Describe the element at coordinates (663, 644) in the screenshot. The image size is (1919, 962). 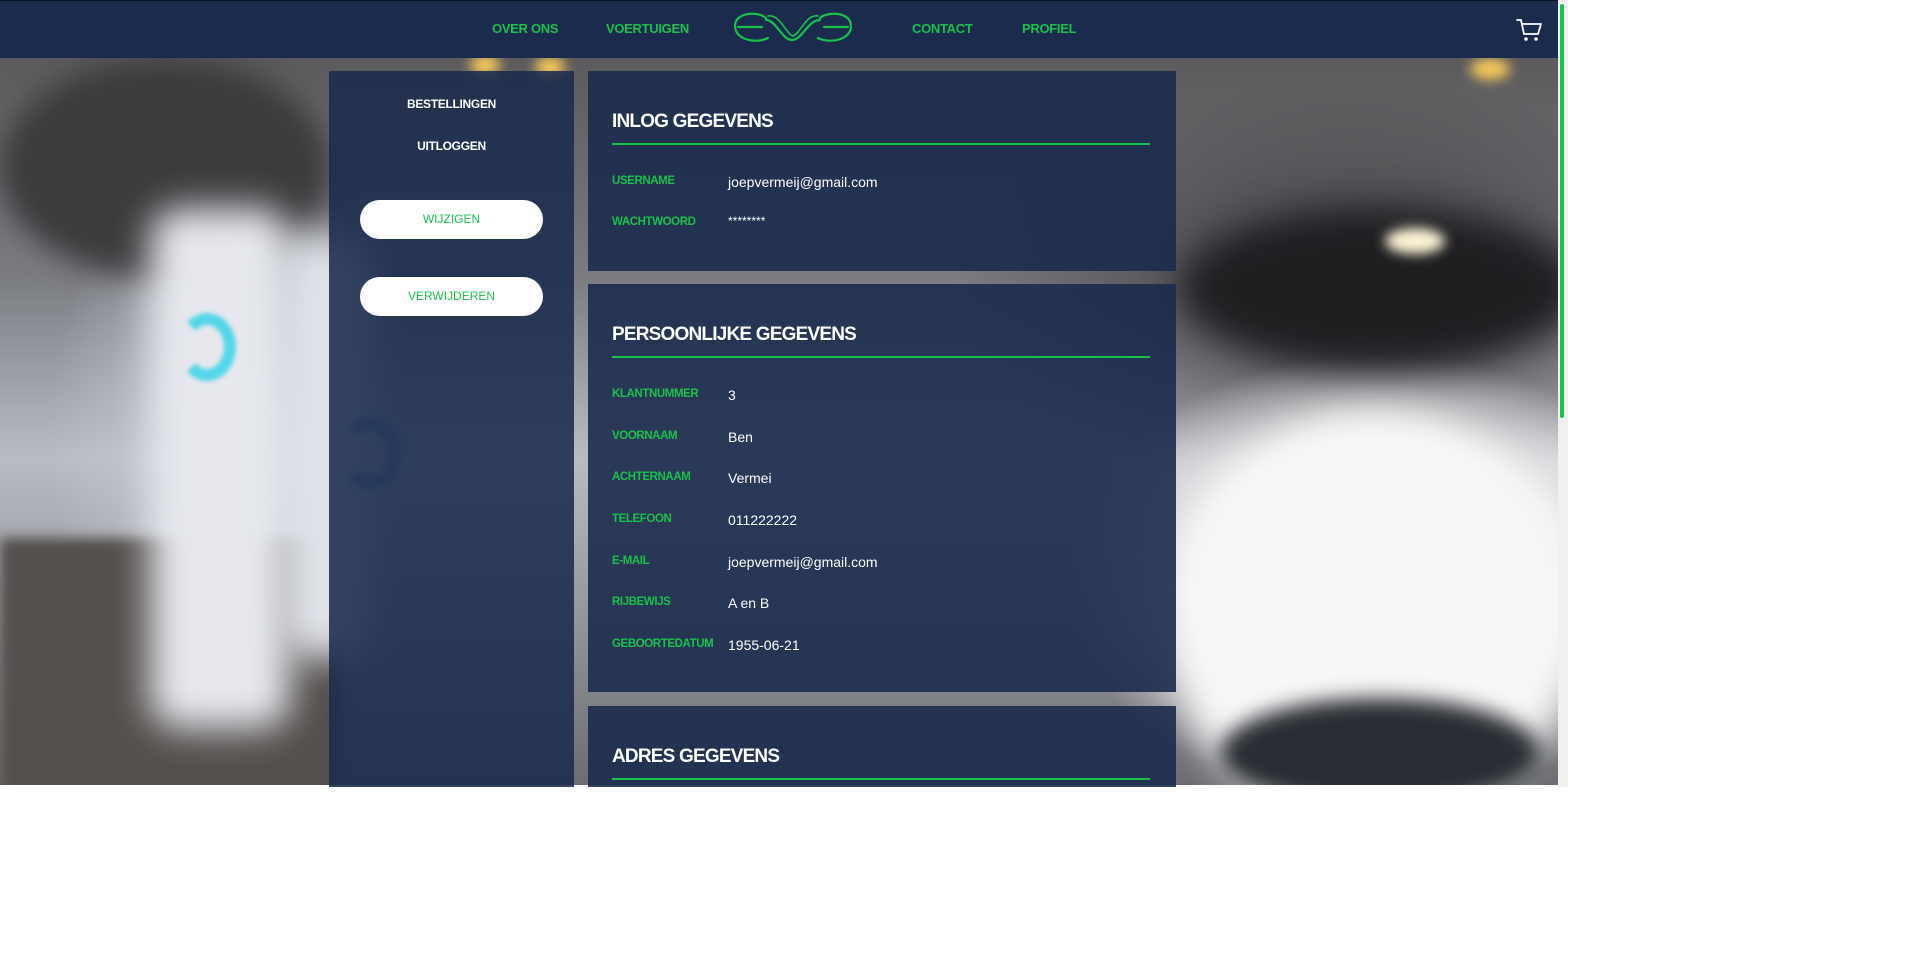
I see `birthdate-label: GEBOORTEDATUM` at that location.